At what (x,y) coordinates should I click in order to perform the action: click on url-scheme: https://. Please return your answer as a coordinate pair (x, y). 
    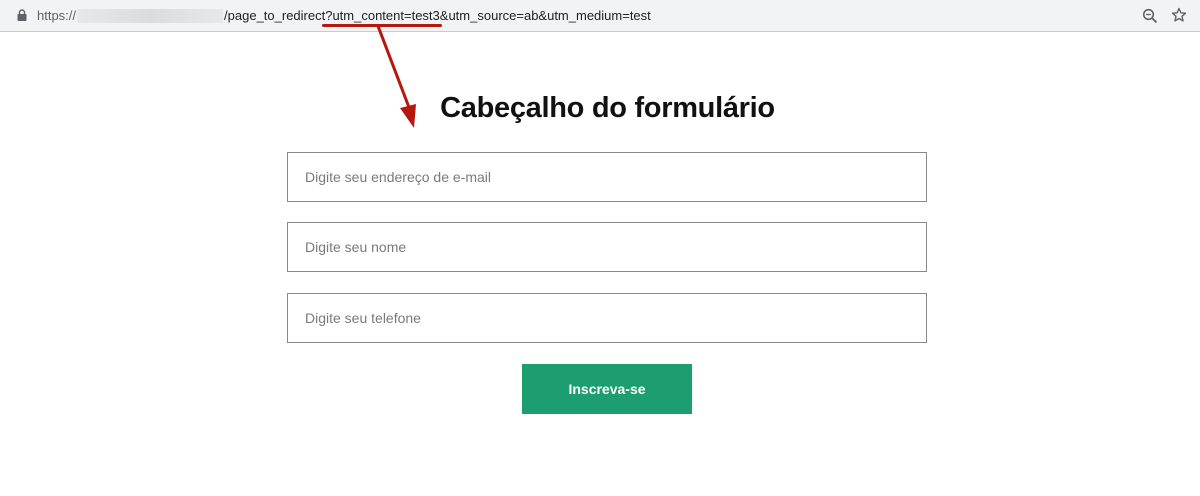
    Looking at the image, I should click on (57, 15).